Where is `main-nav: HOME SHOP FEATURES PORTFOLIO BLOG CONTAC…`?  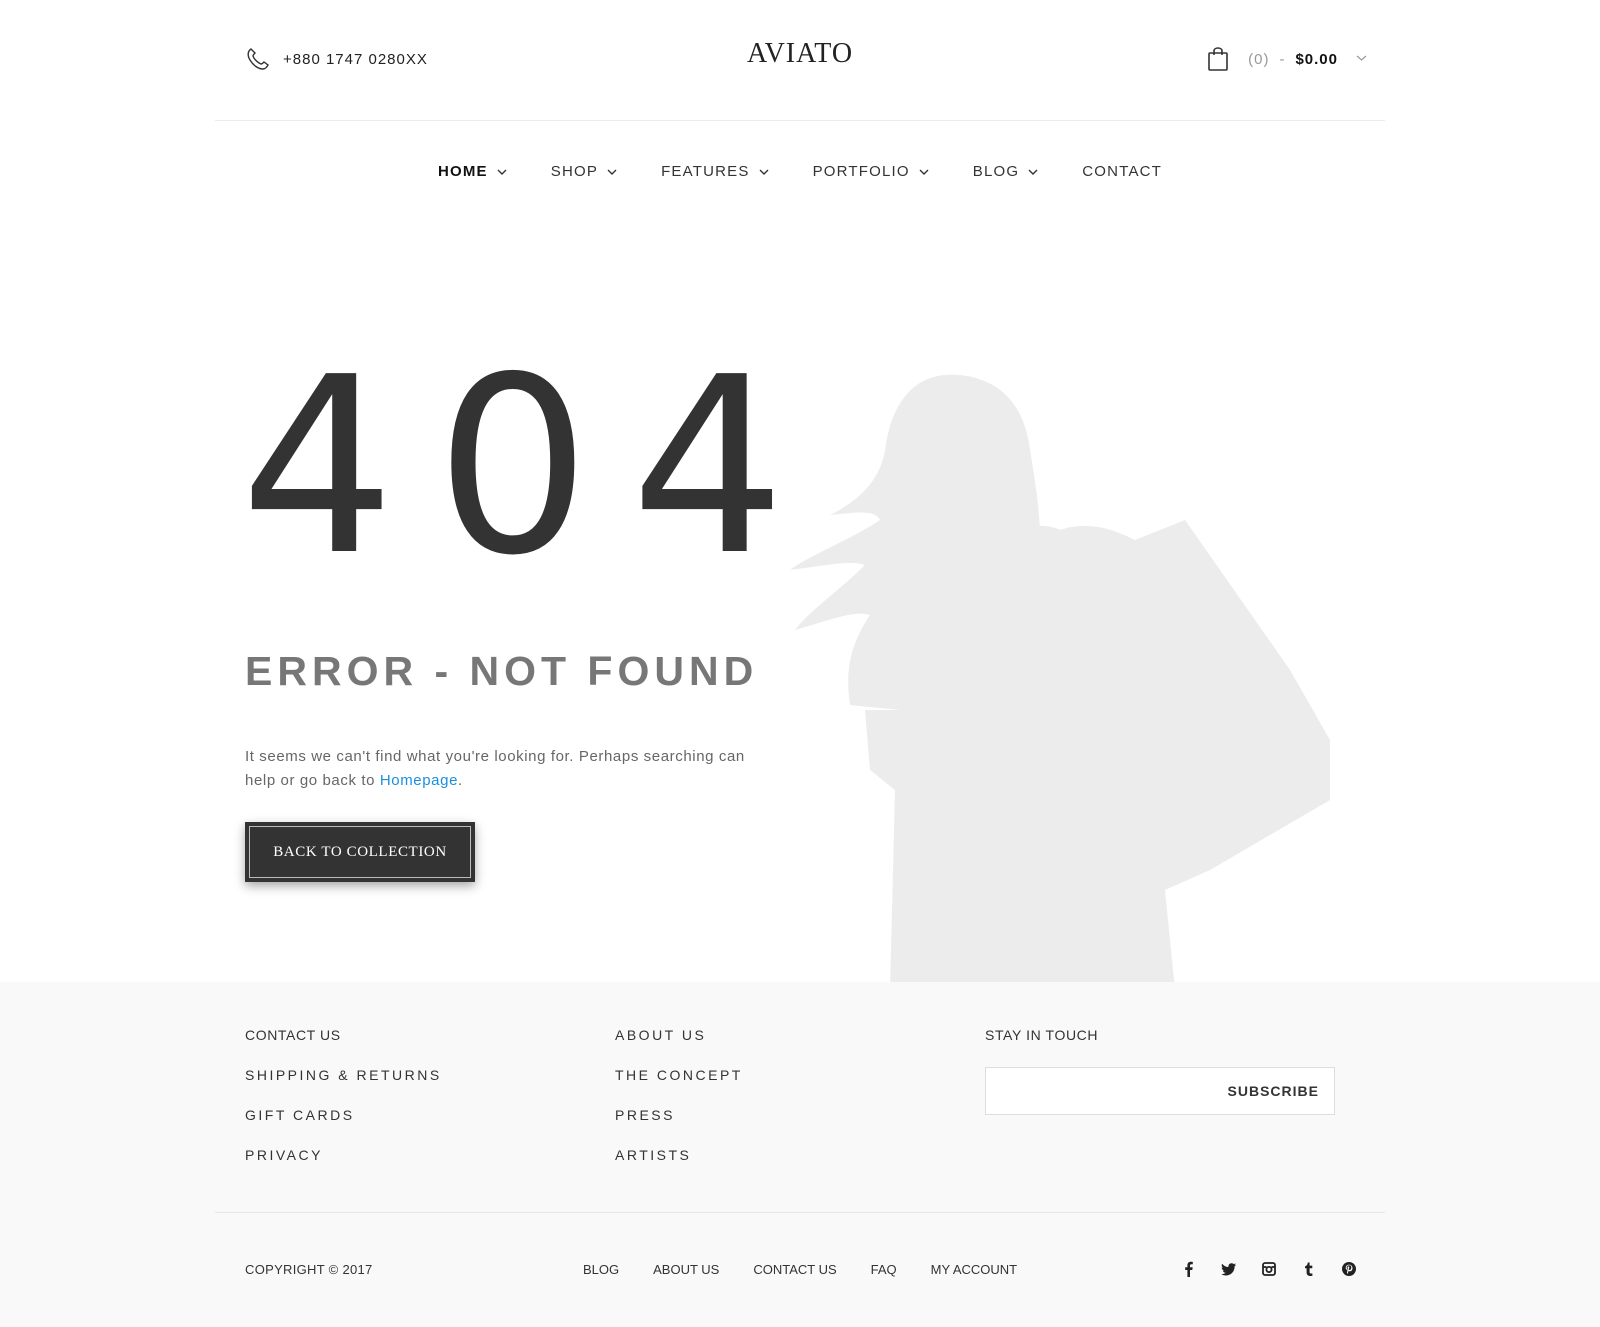
main-nav: HOME SHOP FEATURES PORTFOLIO BLOG CONTAC… is located at coordinates (800, 171).